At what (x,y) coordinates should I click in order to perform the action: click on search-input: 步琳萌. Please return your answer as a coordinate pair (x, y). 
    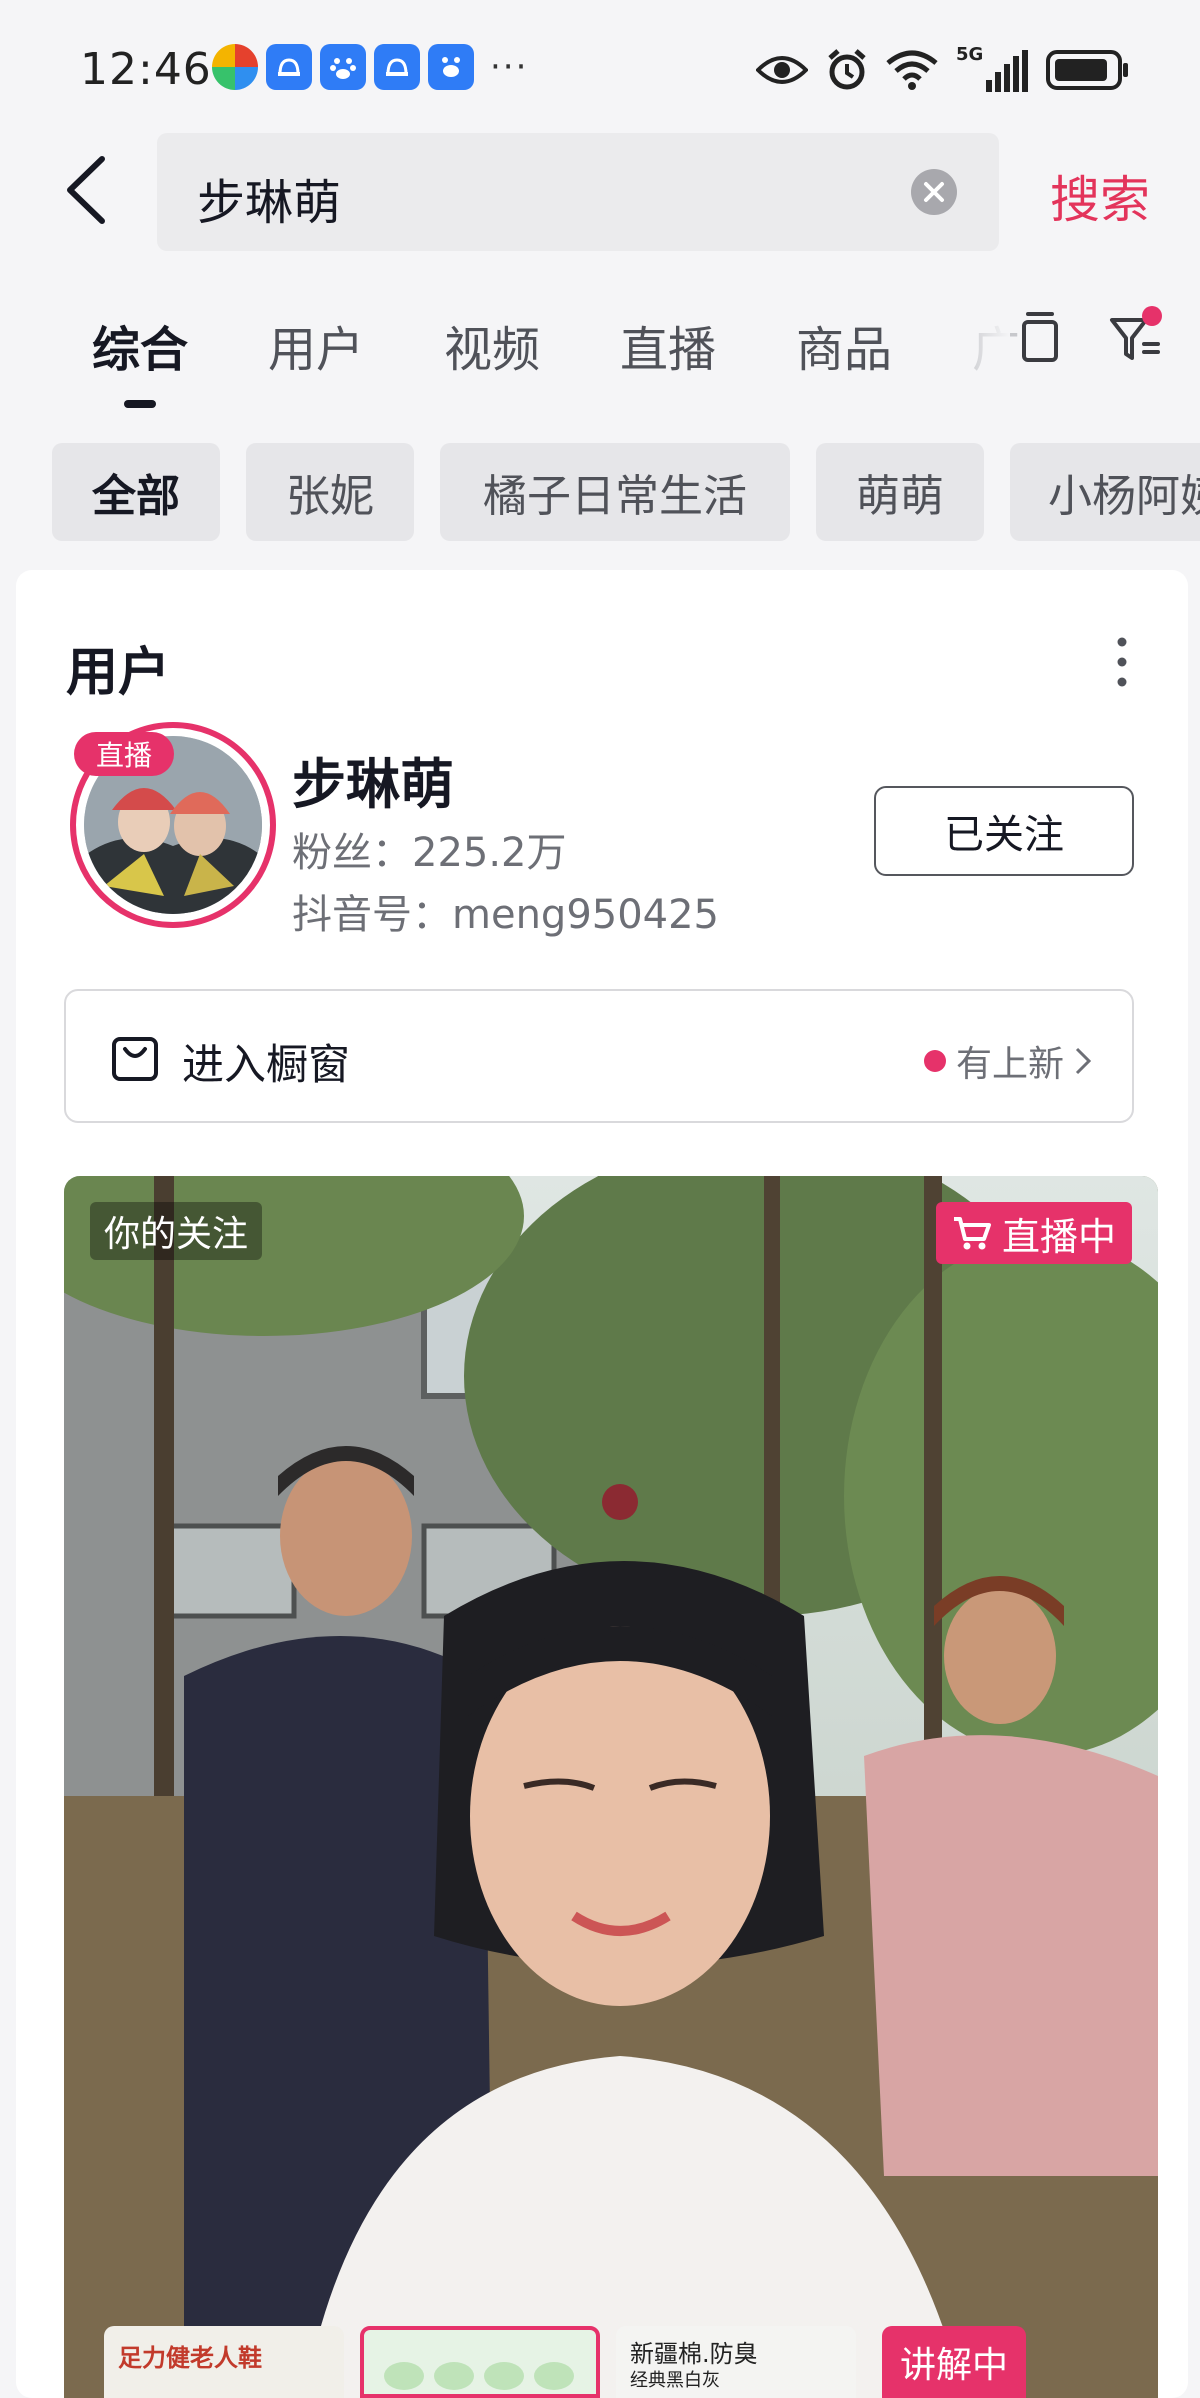
    Looking at the image, I should click on (578, 192).